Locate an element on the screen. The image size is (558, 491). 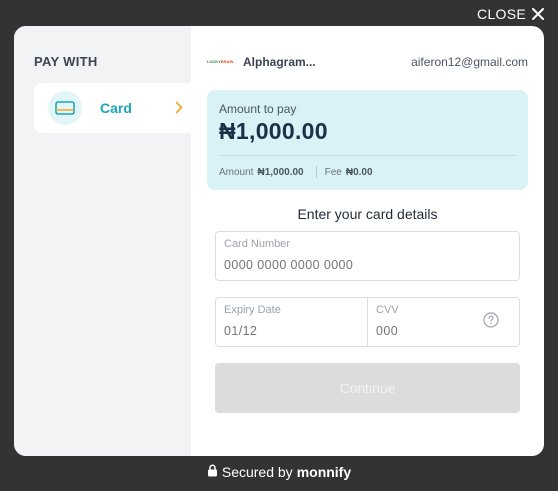
cvv-field: CVV is located at coordinates (444, 322).